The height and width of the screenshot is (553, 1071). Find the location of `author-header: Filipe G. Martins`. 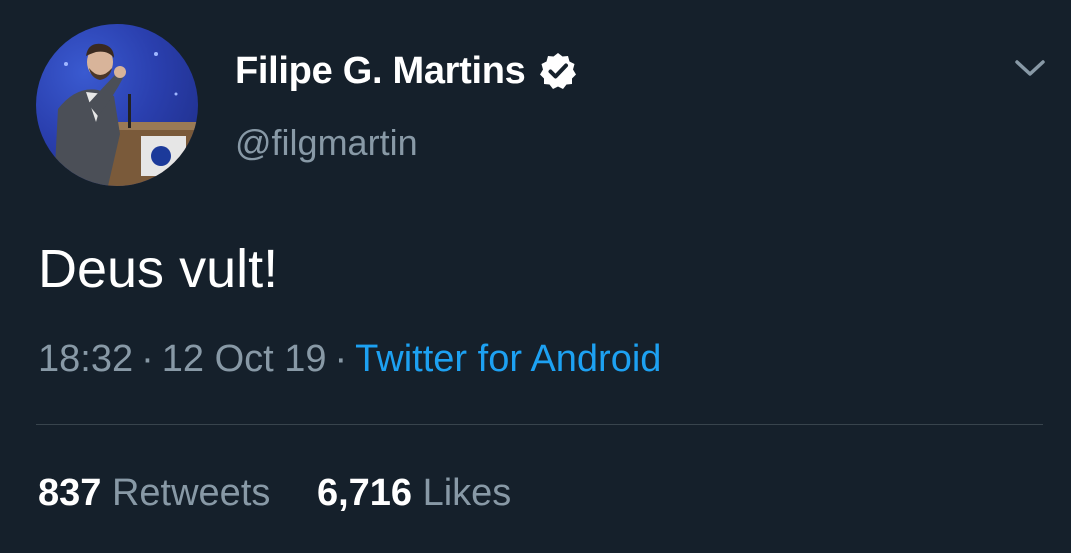

author-header: Filipe G. Martins is located at coordinates (406, 71).